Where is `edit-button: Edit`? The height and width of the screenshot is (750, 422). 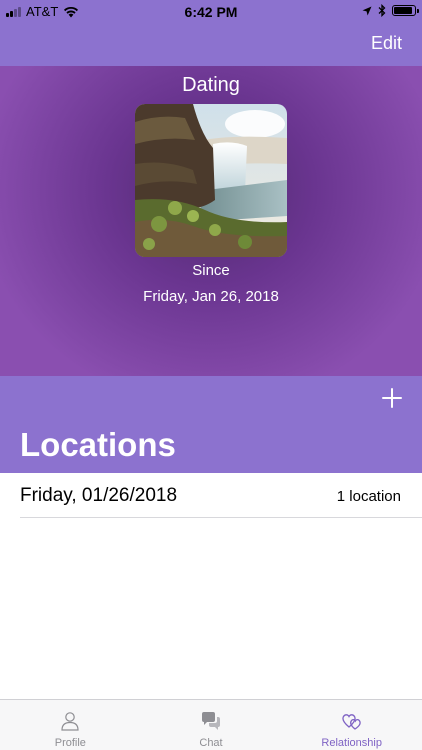
edit-button: Edit is located at coordinates (386, 43).